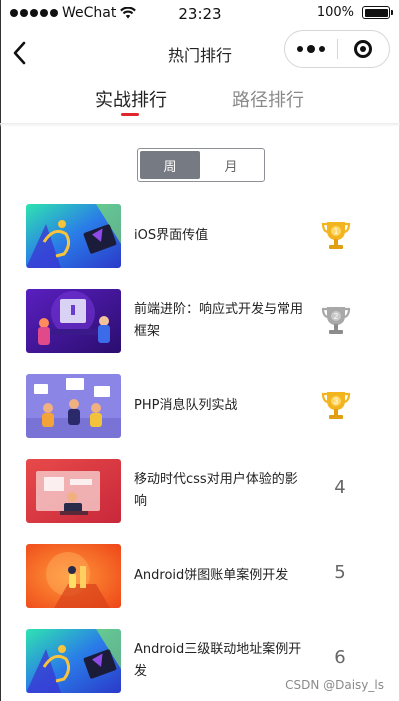  I want to click on course-item: PHP消息队列实战 3, so click(200, 406).